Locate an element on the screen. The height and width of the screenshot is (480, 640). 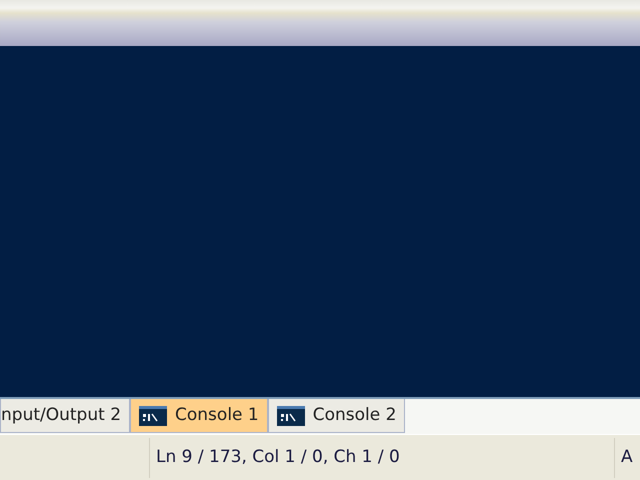
status-text: A is located at coordinates (627, 457).